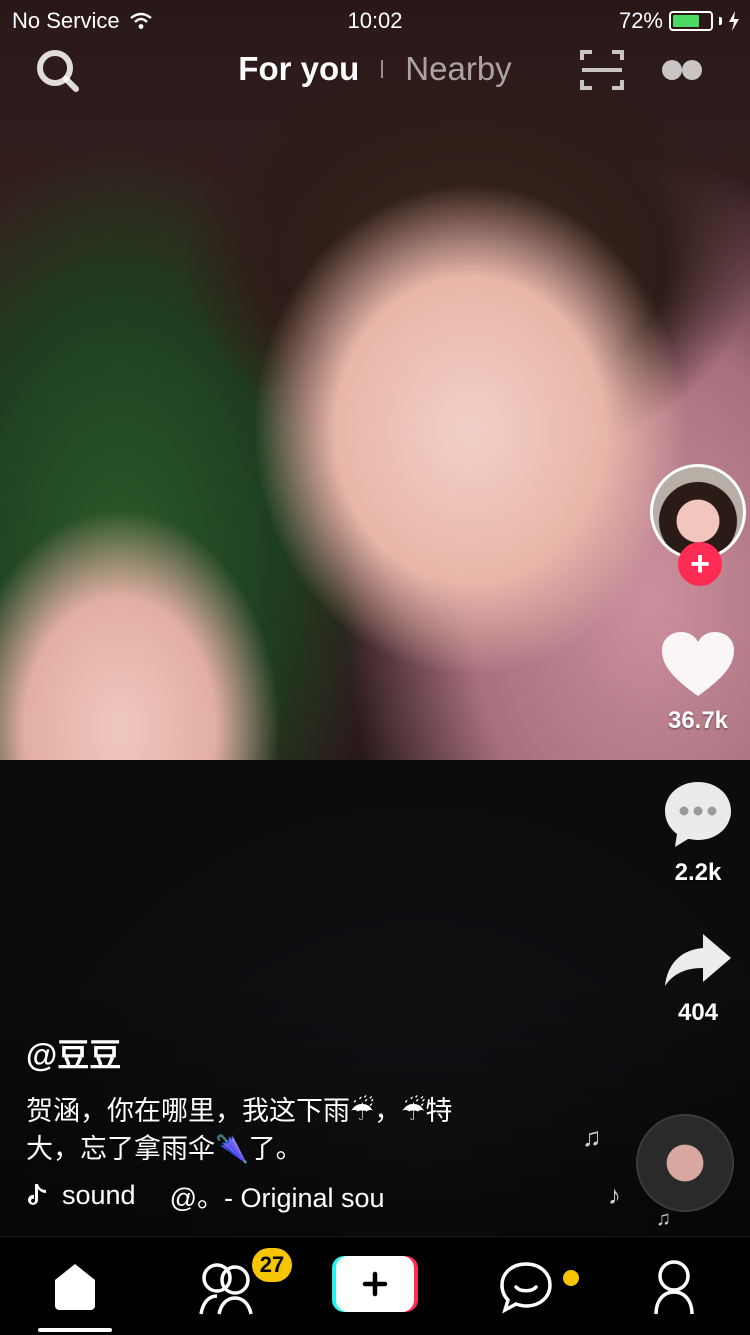  I want to click on sound-track: @。- Original sou, so click(277, 1198).